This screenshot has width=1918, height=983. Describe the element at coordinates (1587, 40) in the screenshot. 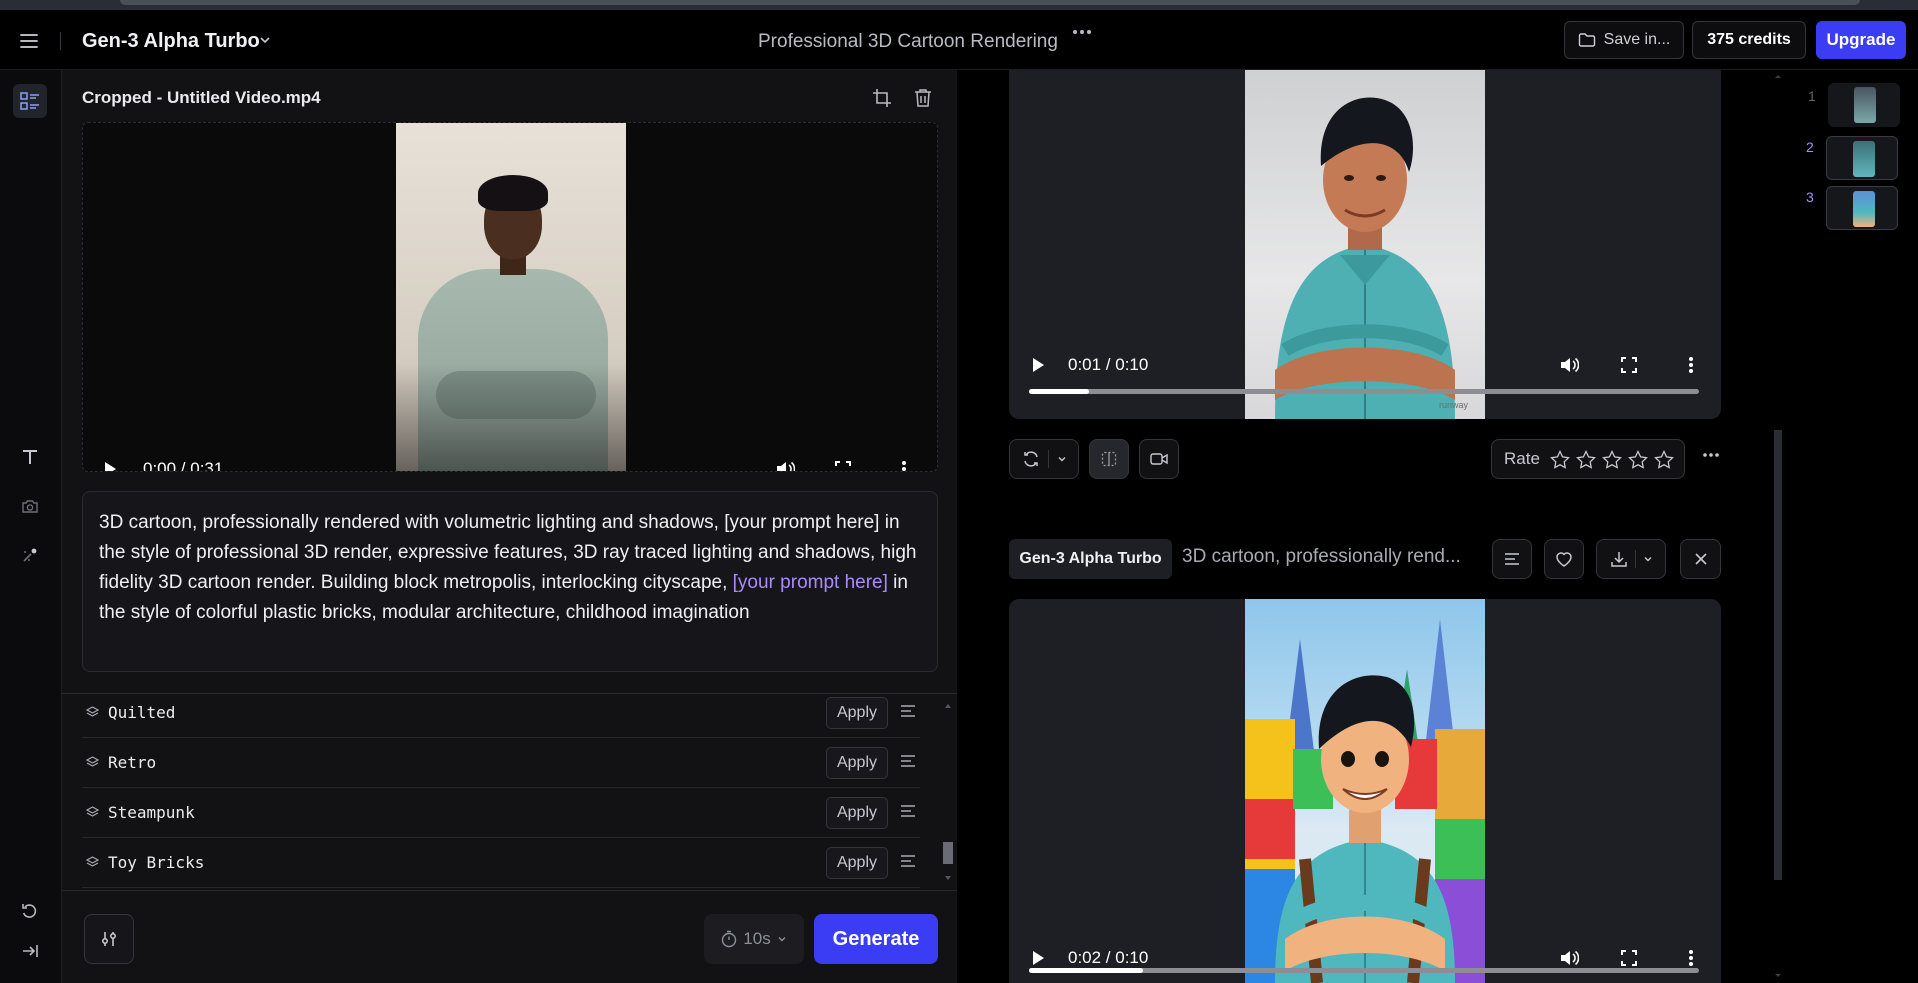

I see `folder-icon` at that location.